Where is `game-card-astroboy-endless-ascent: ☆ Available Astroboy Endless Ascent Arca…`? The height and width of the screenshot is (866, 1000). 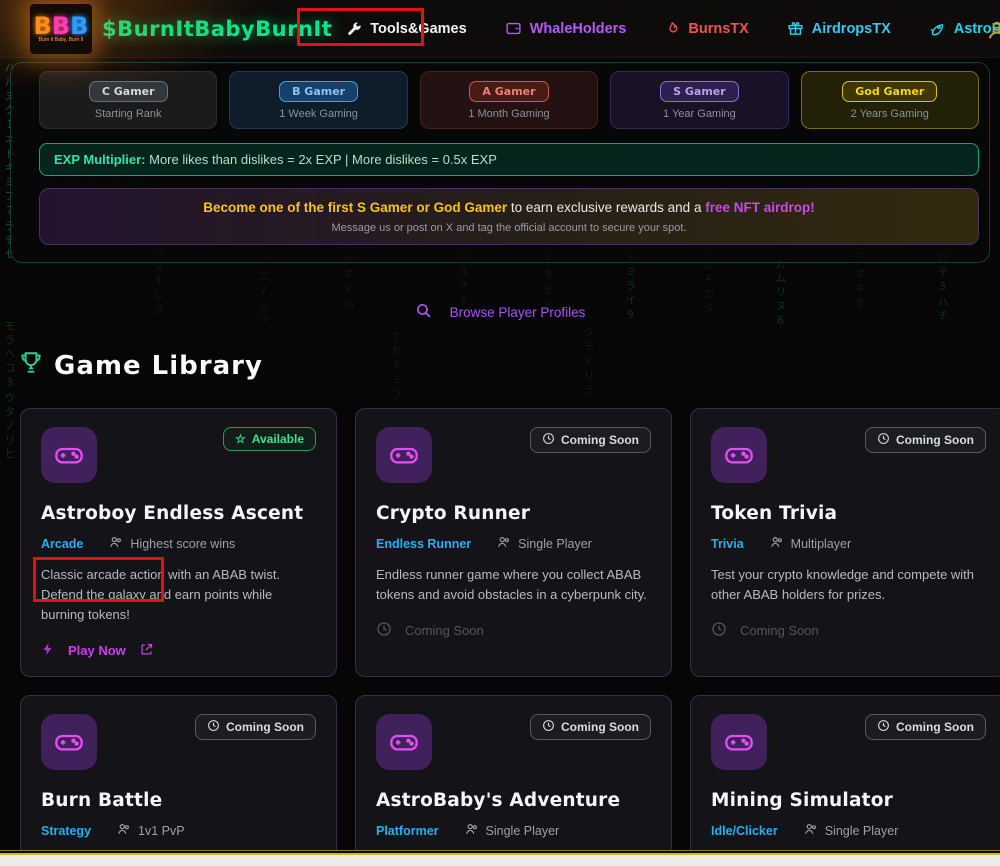
game-card-astroboy-endless-ascent: ☆ Available Astroboy Endless Ascent Arca… is located at coordinates (178, 543).